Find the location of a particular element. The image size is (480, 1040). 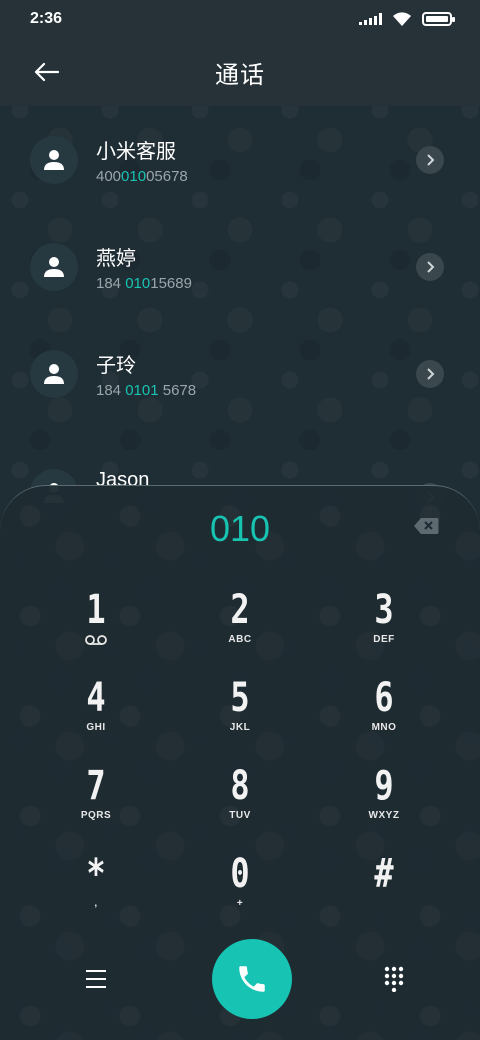

backspace-icon is located at coordinates (426, 526).